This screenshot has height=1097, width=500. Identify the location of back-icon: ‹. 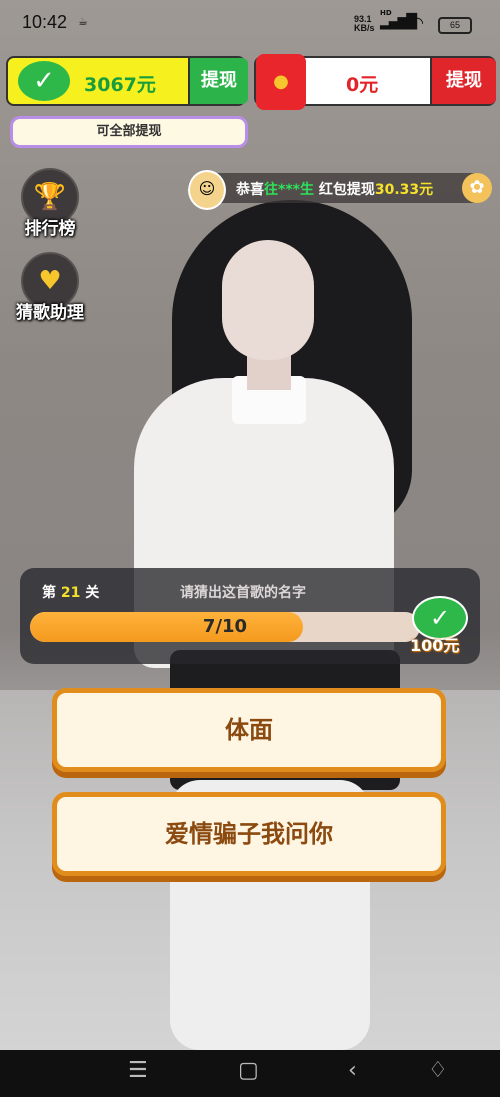
(352, 1070).